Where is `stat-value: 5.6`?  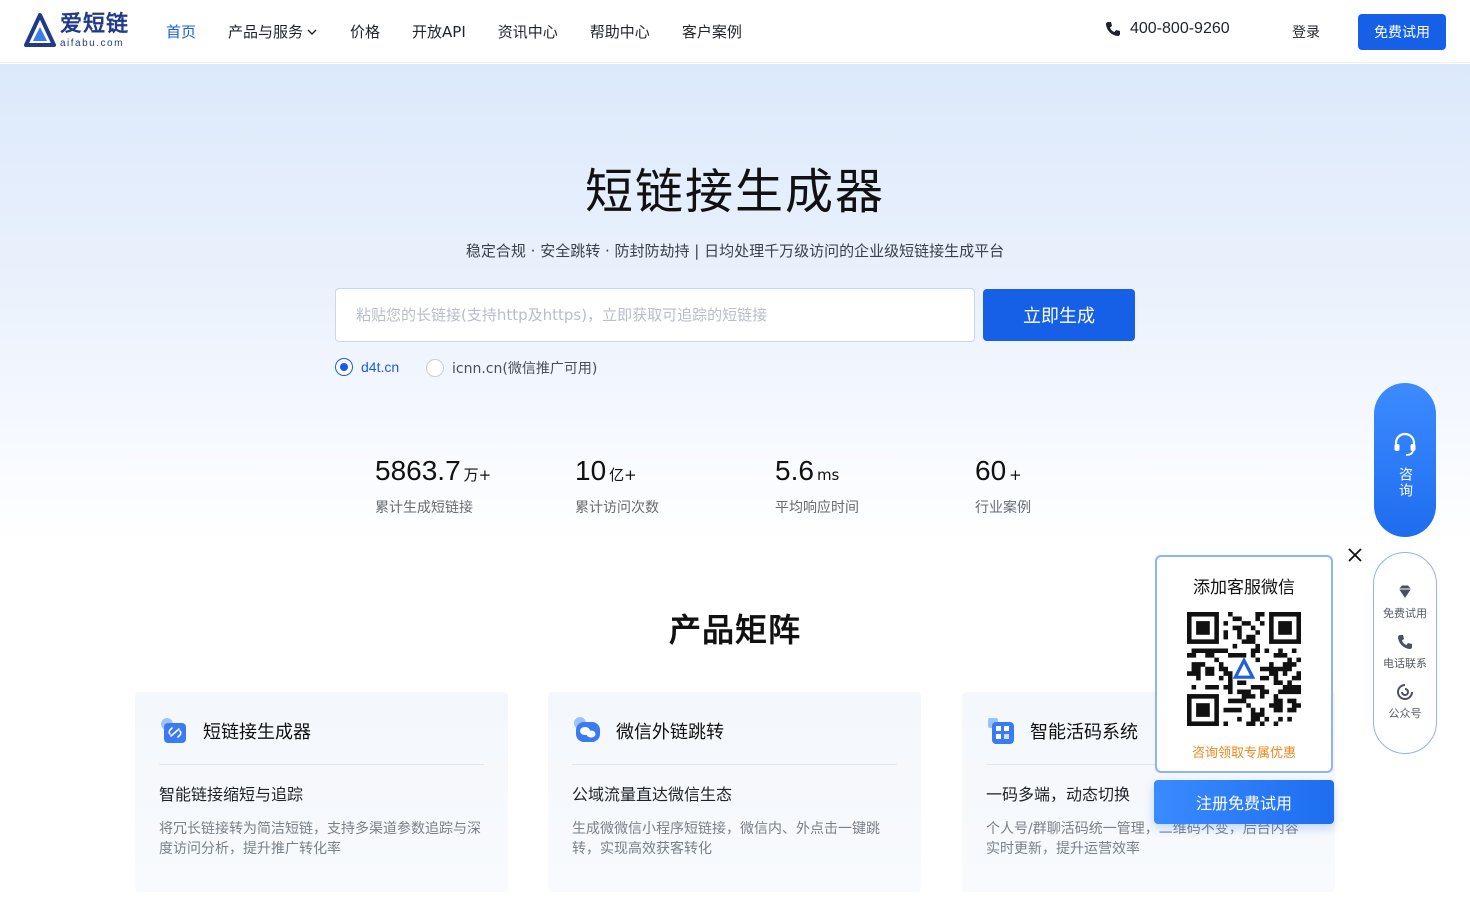 stat-value: 5.6 is located at coordinates (794, 470).